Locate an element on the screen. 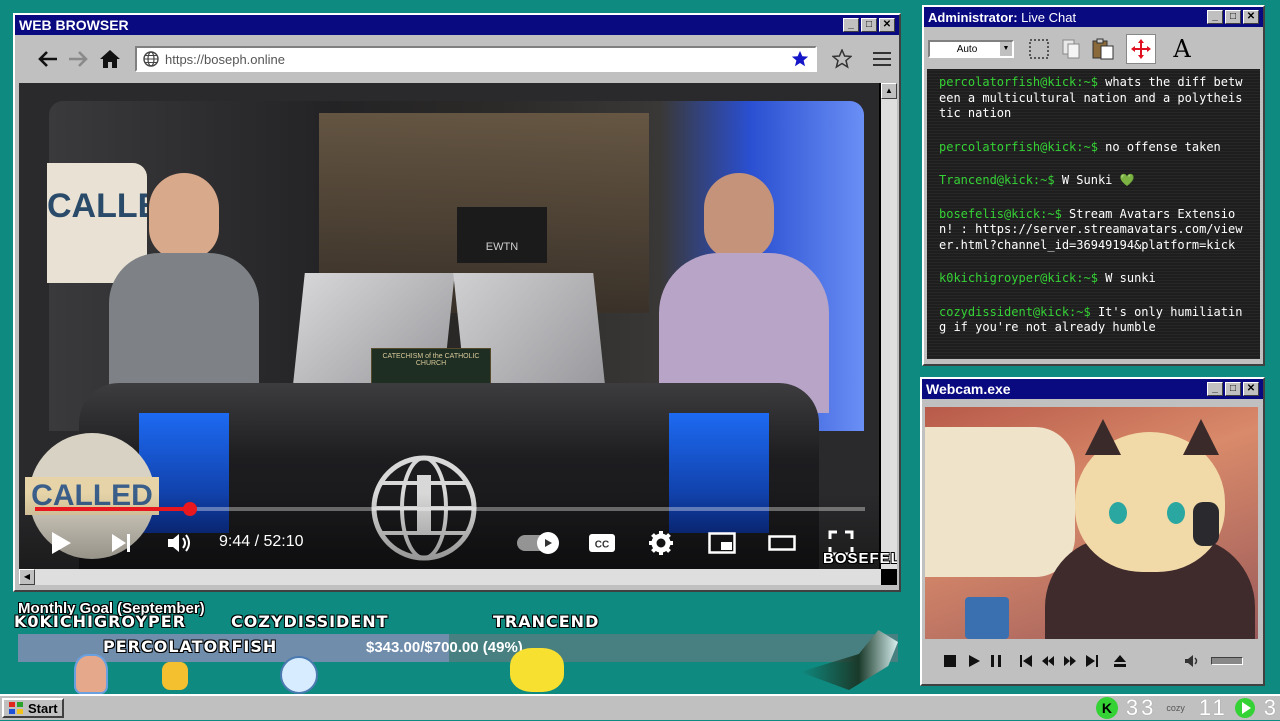 Image resolution: width=1280 pixels, height=721 pixels. chevron-down-icon: ▼ is located at coordinates (1006, 49).